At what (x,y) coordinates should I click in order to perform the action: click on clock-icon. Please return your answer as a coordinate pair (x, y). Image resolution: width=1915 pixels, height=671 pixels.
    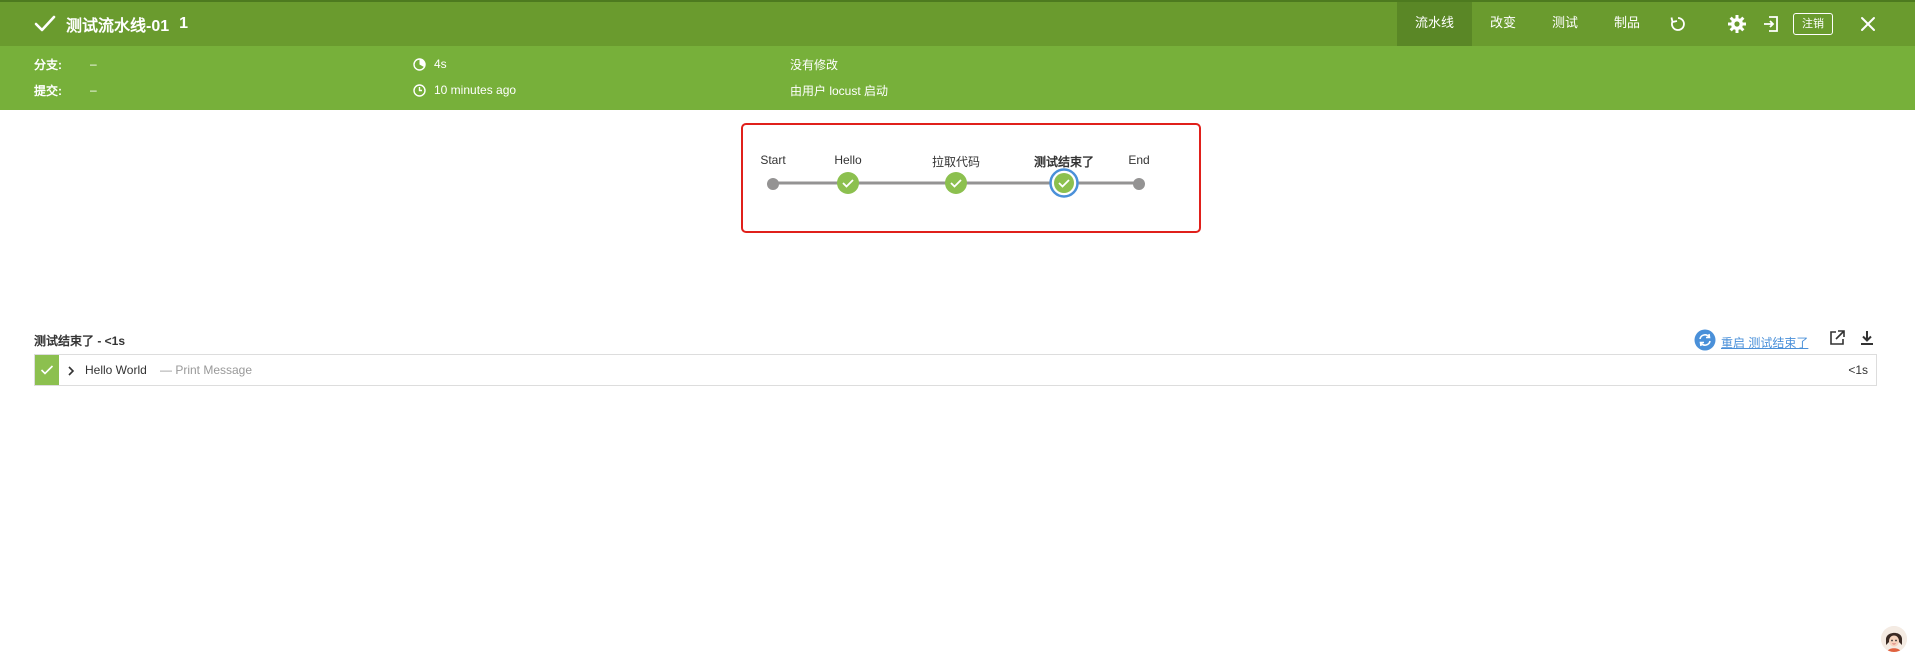
    Looking at the image, I should click on (420, 90).